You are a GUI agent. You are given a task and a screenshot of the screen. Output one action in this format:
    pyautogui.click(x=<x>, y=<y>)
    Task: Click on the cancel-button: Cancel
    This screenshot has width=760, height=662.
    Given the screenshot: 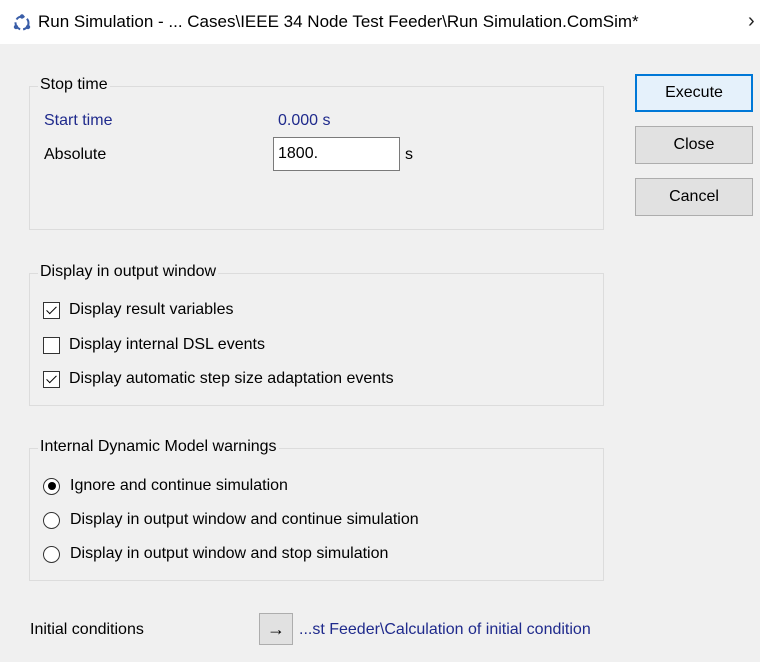 What is the action you would take?
    pyautogui.click(x=694, y=197)
    